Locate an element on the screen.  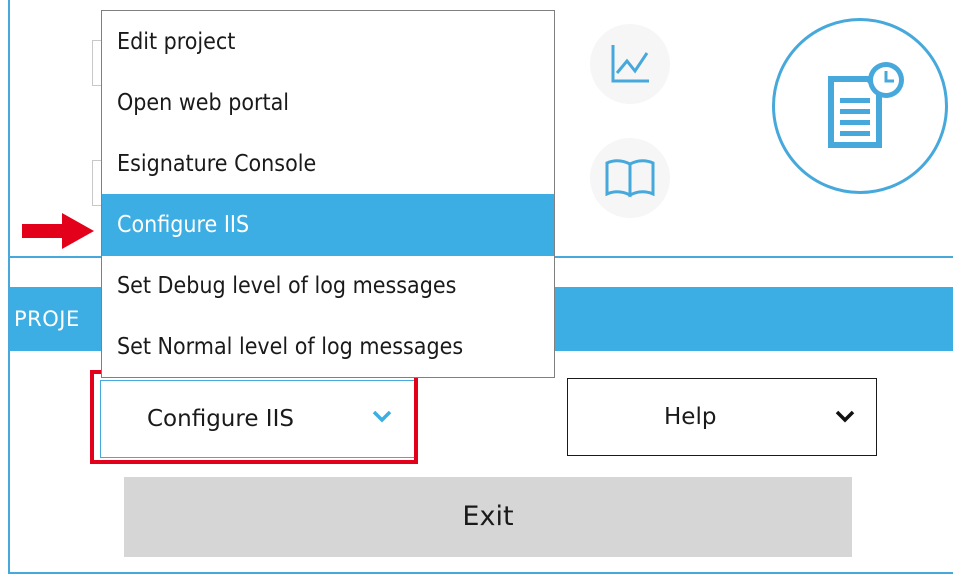
action-combobox: Configure IIS is located at coordinates (258, 419).